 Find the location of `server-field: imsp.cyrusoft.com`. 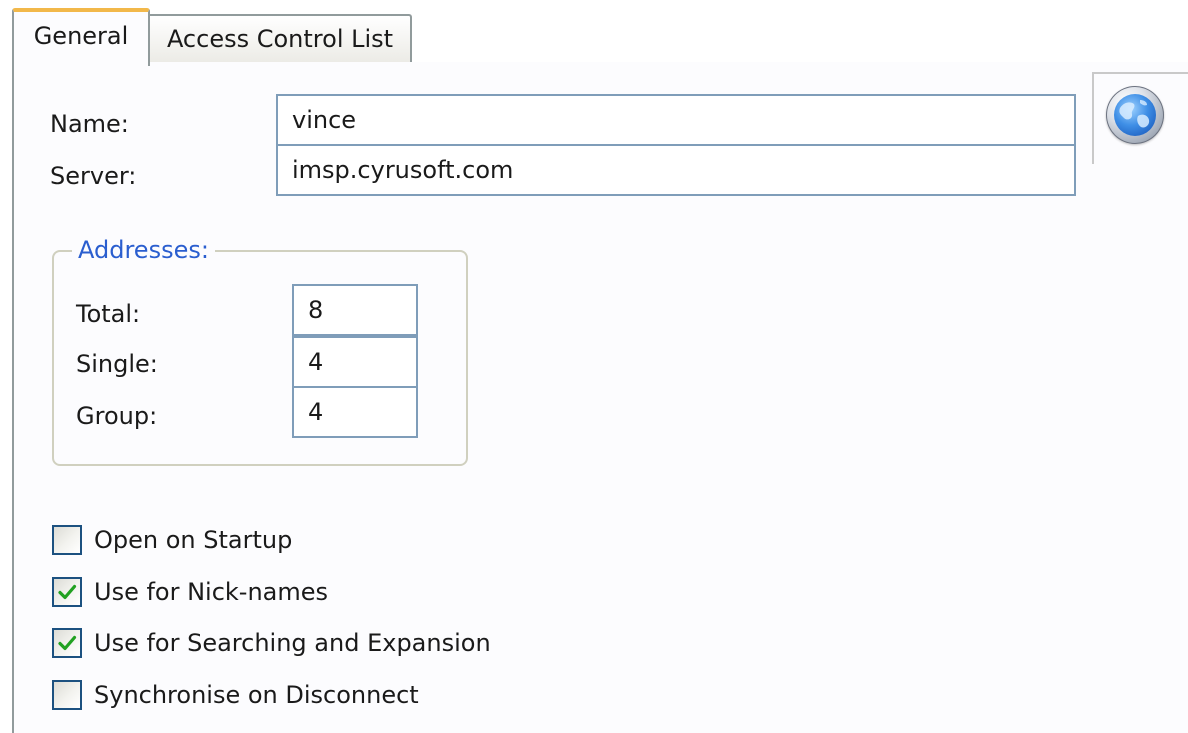

server-field: imsp.cyrusoft.com is located at coordinates (676, 170).